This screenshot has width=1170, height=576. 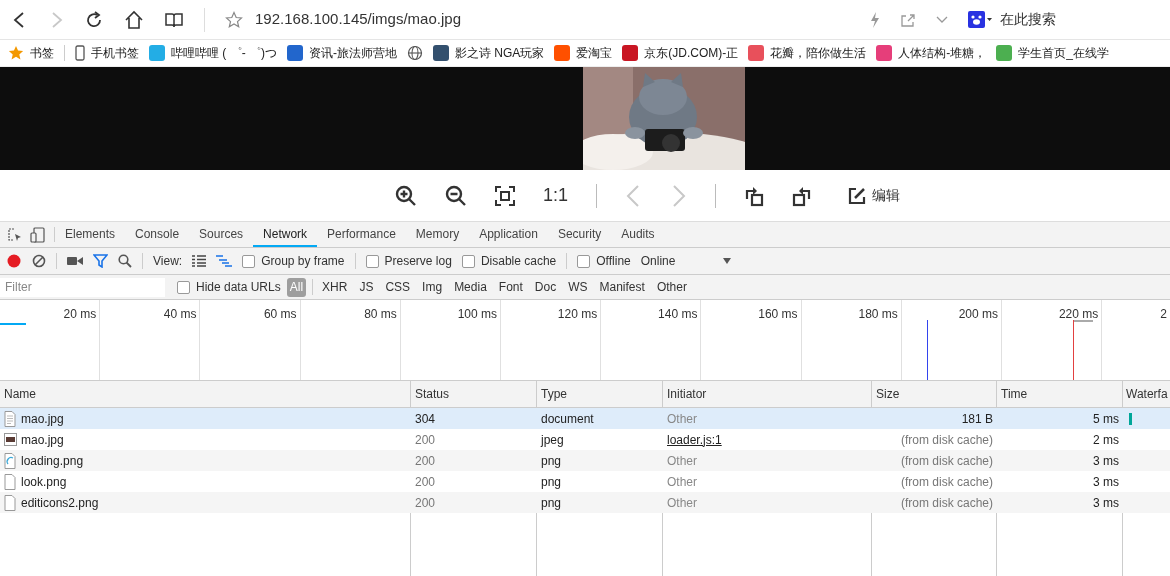 I want to click on waterfall-bar-icon, so click(x=1130, y=418).